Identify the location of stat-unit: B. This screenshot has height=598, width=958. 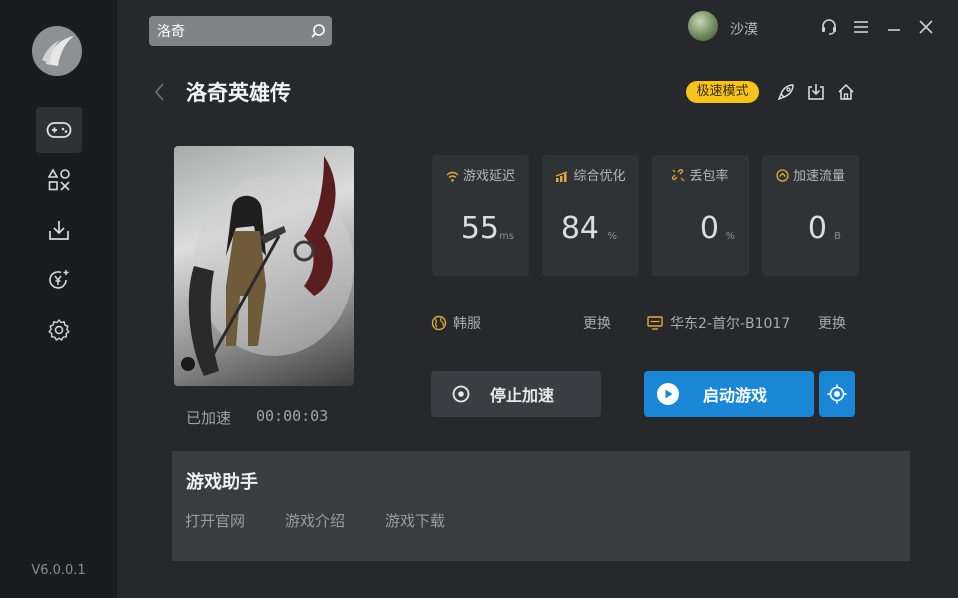
(837, 236).